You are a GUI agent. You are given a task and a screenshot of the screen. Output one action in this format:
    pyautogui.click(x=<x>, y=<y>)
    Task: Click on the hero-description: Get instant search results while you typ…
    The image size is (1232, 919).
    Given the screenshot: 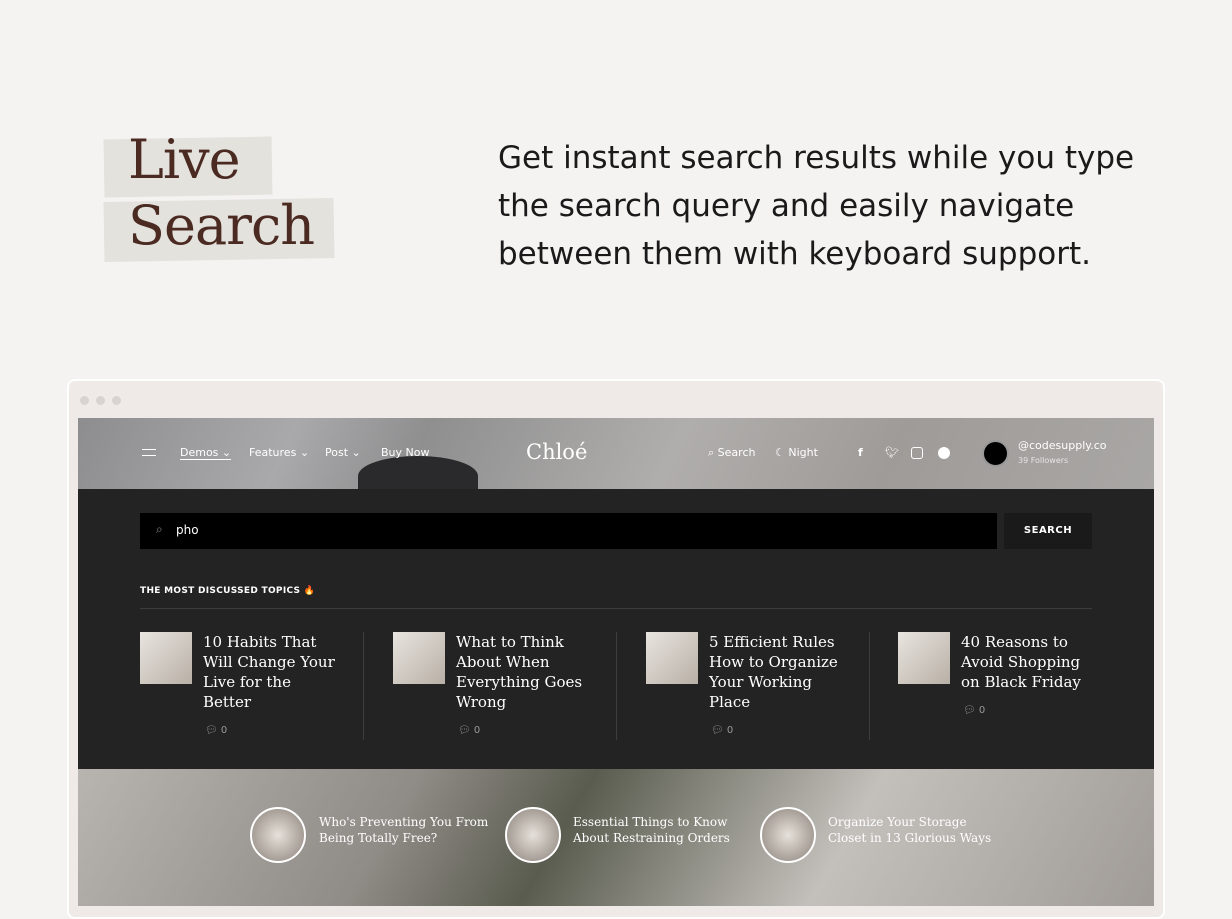 What is the action you would take?
    pyautogui.click(x=816, y=206)
    